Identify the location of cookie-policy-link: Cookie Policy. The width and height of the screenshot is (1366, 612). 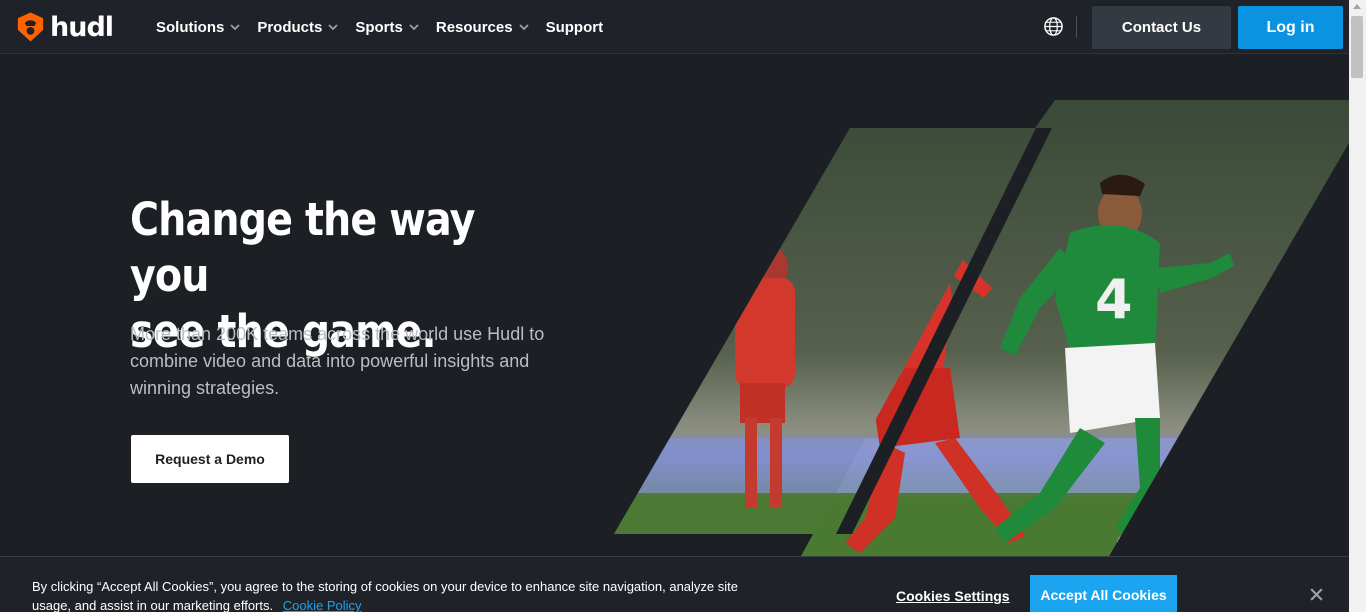
(322, 605).